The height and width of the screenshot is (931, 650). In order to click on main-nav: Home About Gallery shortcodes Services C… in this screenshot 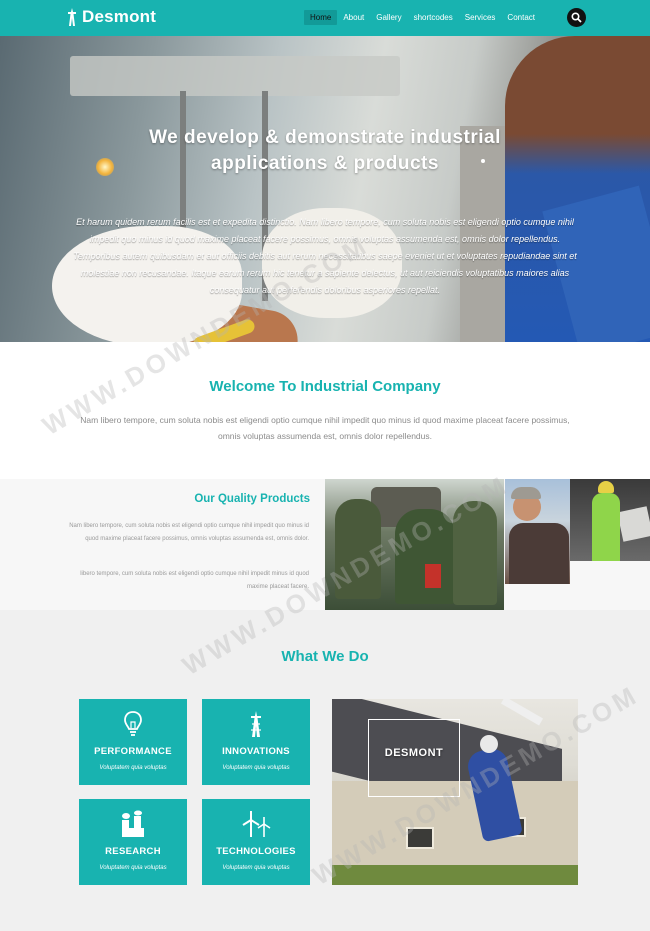, I will do `click(422, 17)`.